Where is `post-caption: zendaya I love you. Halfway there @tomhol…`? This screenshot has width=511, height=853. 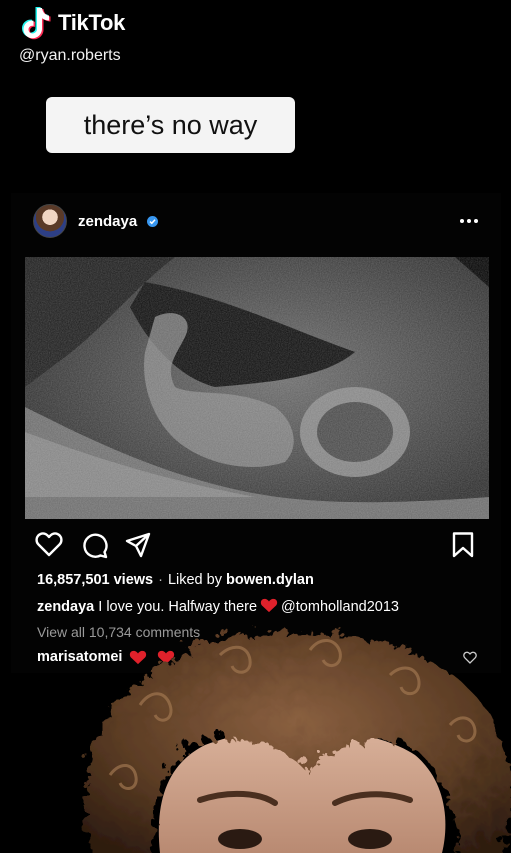 post-caption: zendaya I love you. Halfway there @tomhol… is located at coordinates (218, 606).